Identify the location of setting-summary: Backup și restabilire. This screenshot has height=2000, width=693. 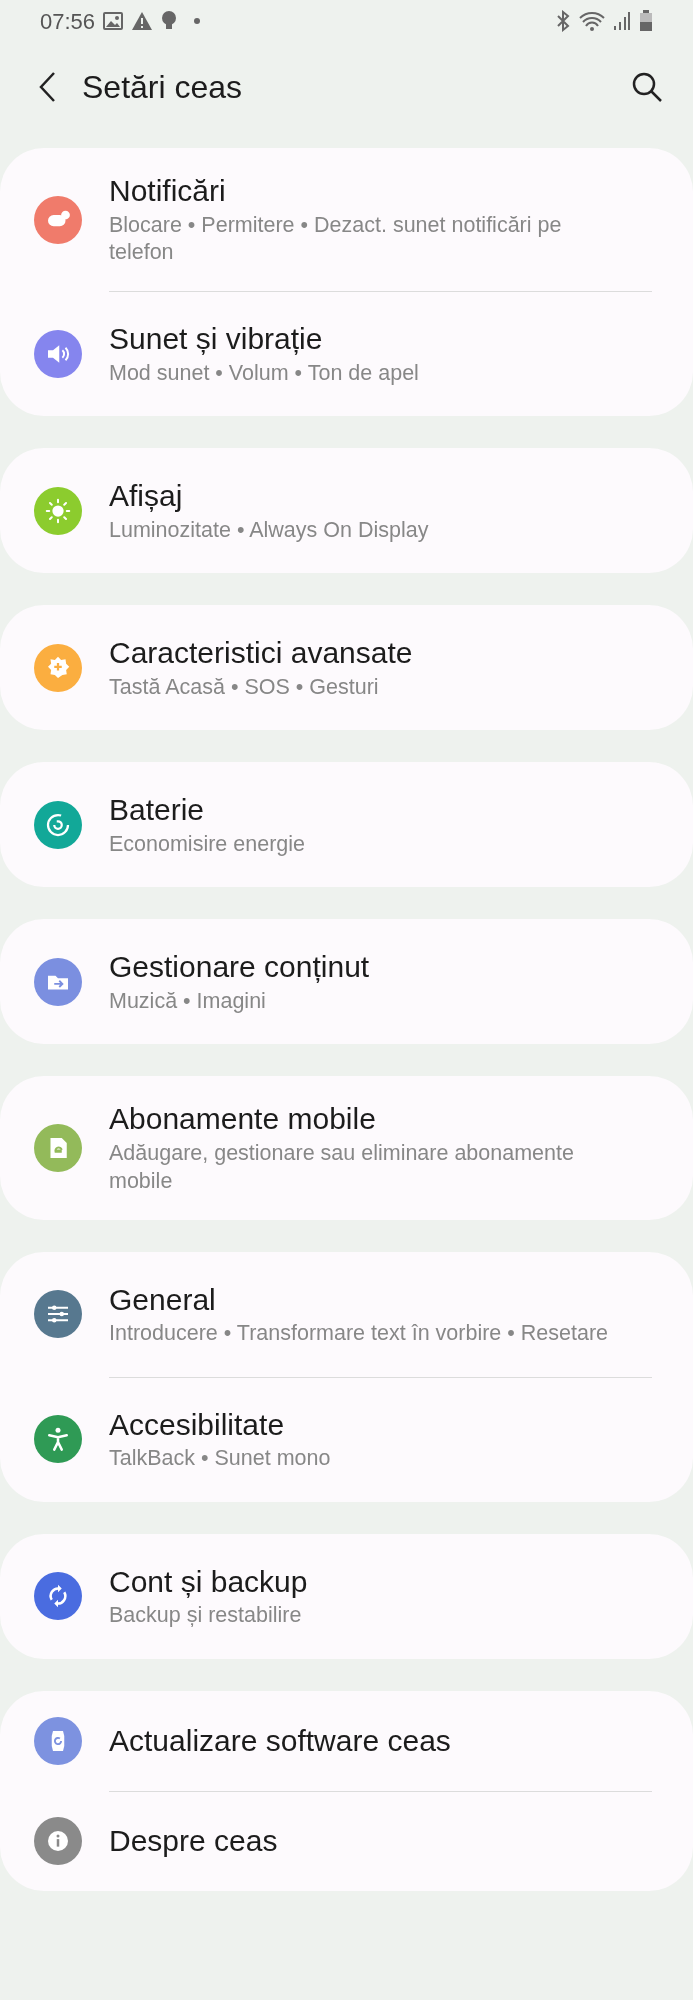
(206, 1616).